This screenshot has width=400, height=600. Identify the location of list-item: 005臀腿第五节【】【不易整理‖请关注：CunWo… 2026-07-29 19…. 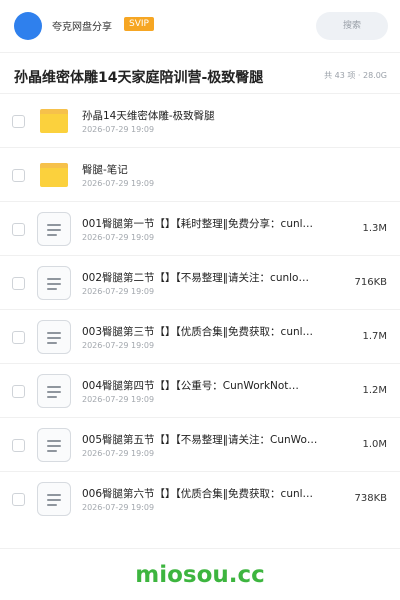
(200, 444).